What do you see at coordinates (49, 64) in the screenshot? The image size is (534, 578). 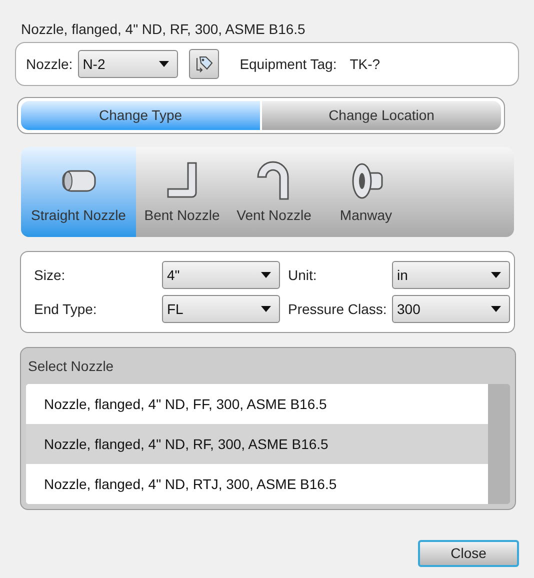 I see `nozzle-label: Nozzle:` at bounding box center [49, 64].